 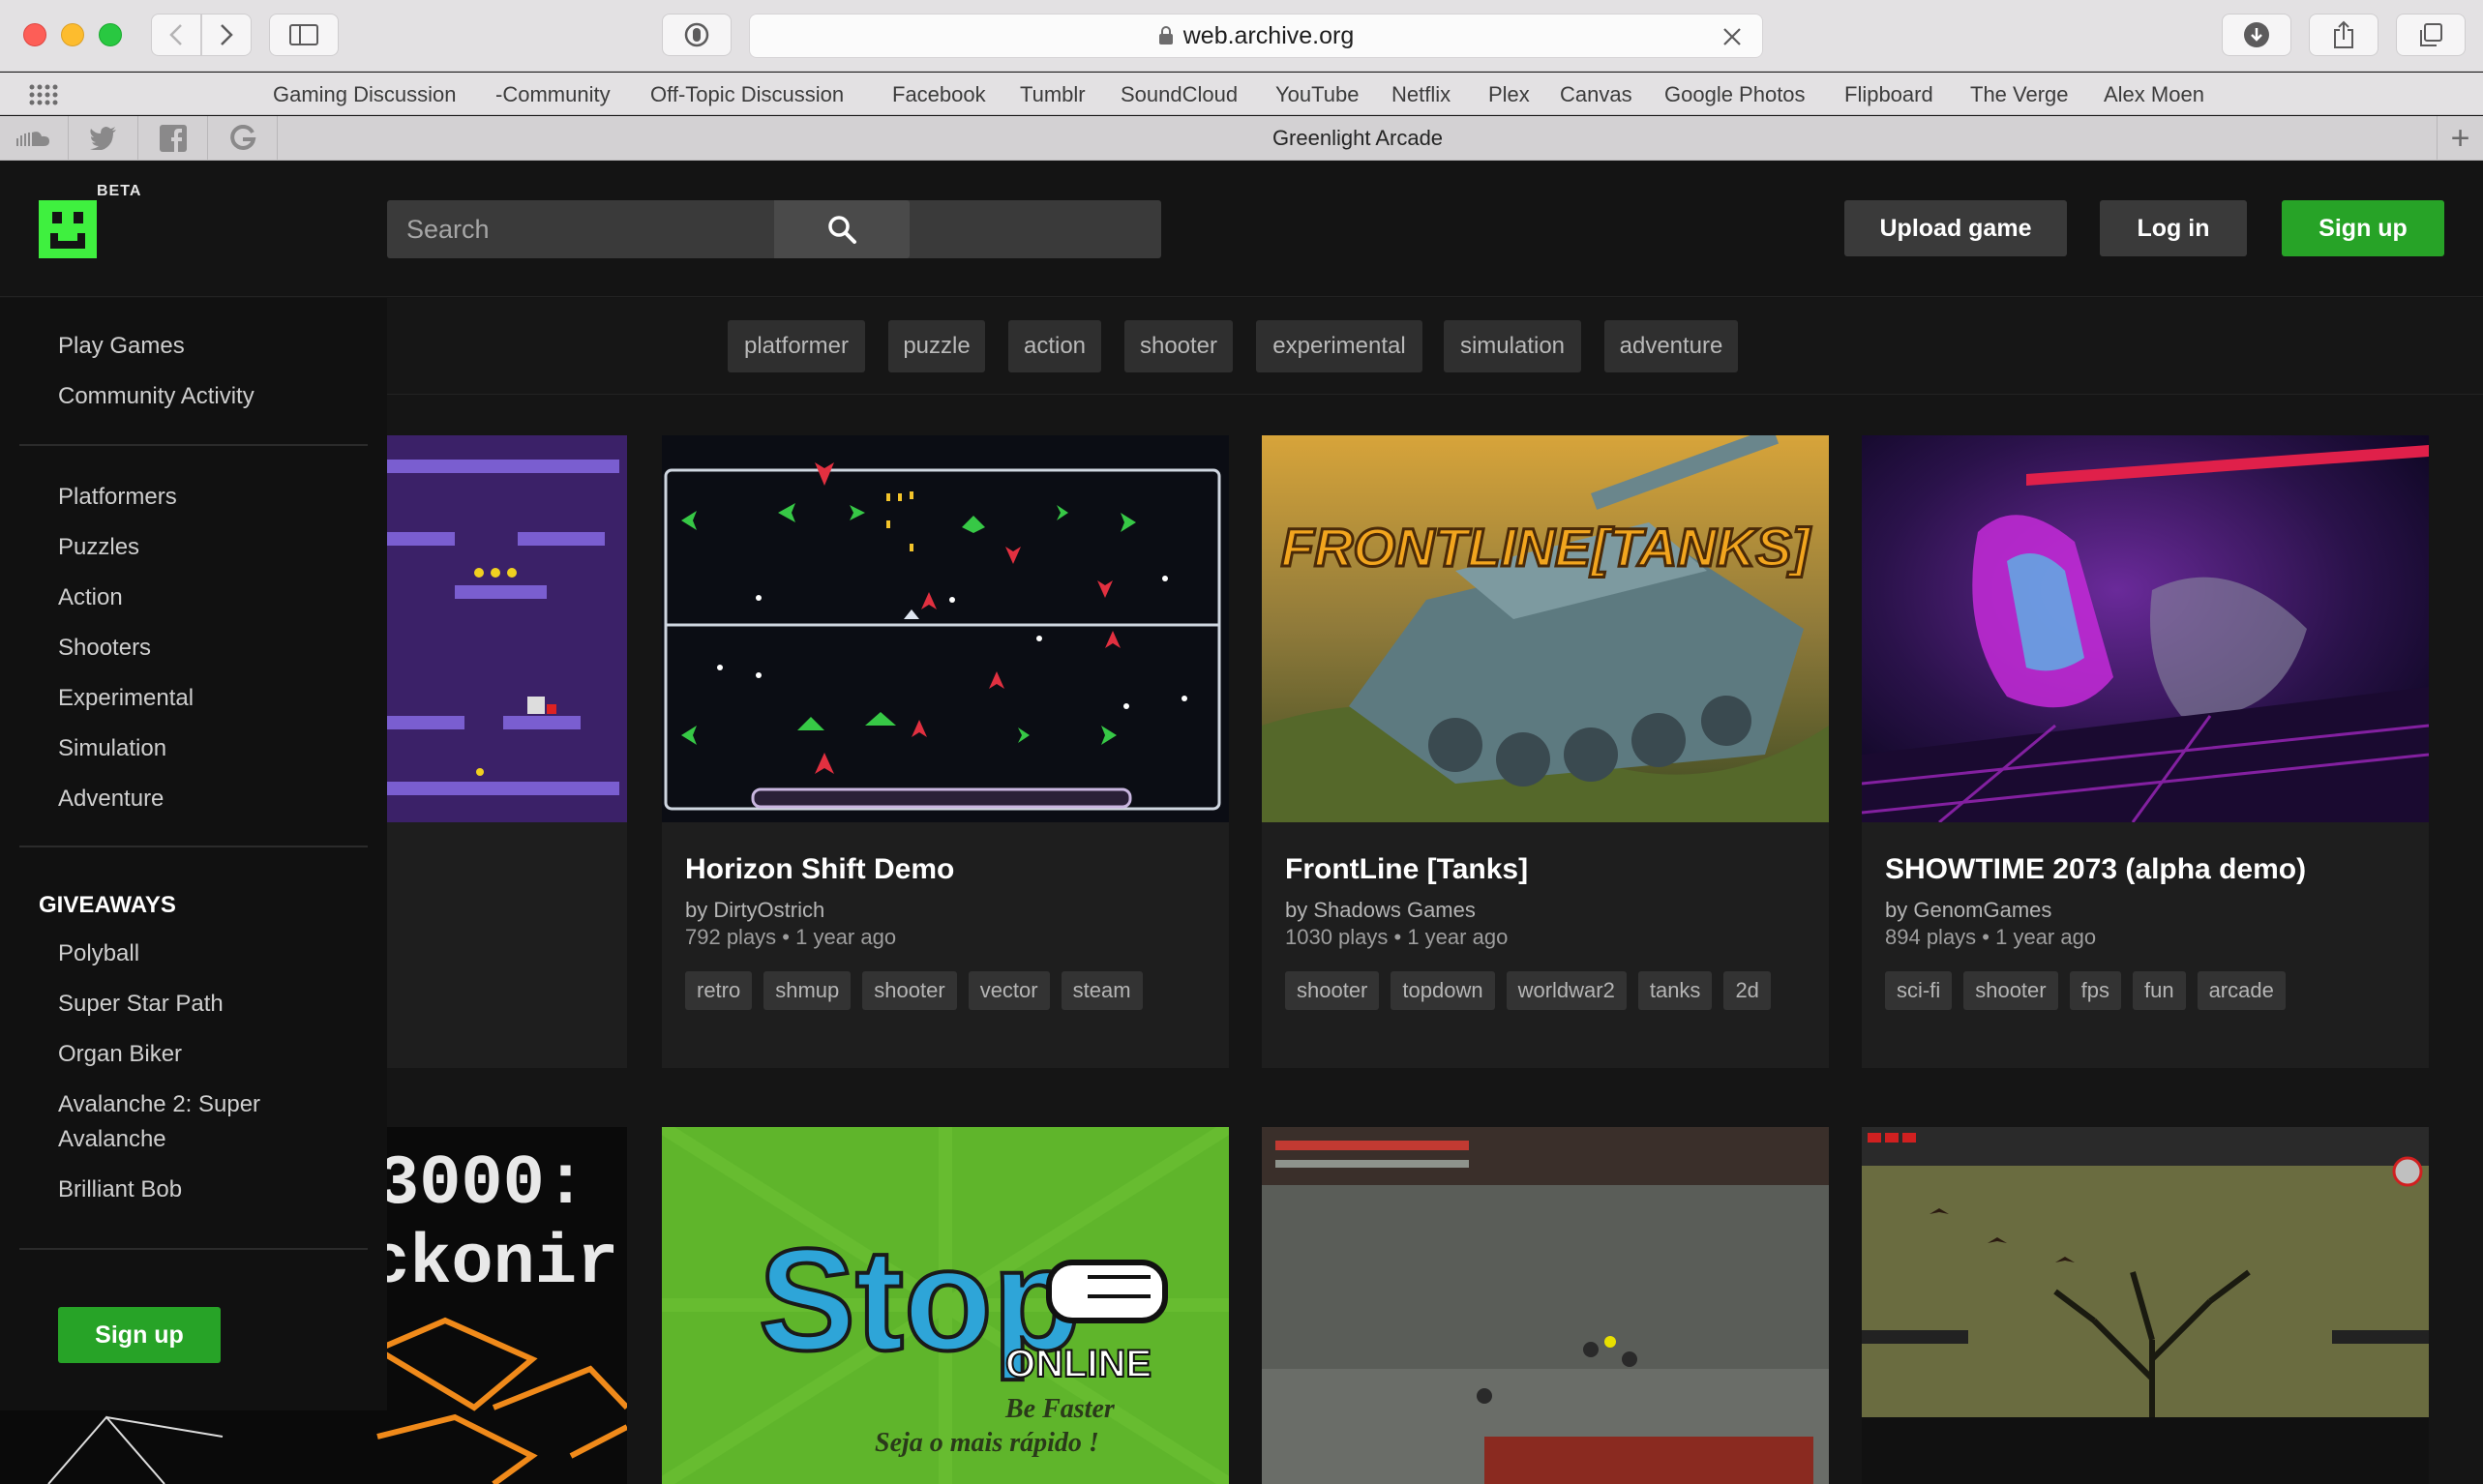 What do you see at coordinates (2095, 869) in the screenshot?
I see `game-title: SHOWTIME 2073 (alpha demo)` at bounding box center [2095, 869].